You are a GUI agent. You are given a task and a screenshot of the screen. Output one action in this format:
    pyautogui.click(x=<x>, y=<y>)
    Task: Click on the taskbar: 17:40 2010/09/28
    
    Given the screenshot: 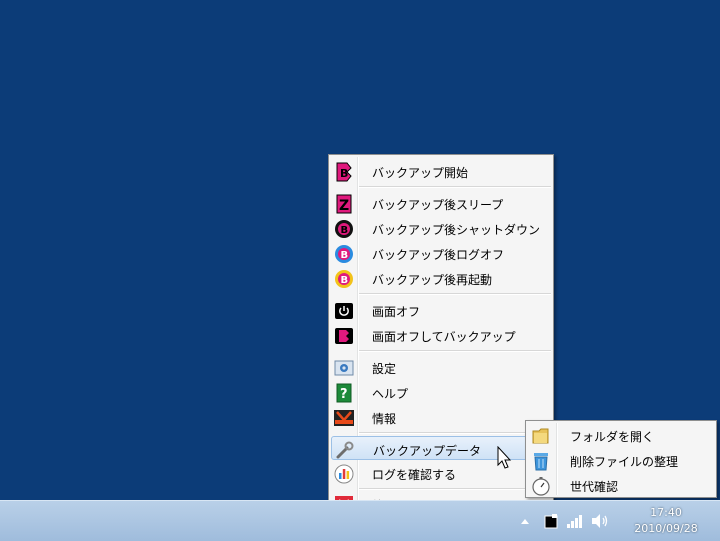 What is the action you would take?
    pyautogui.click(x=360, y=520)
    